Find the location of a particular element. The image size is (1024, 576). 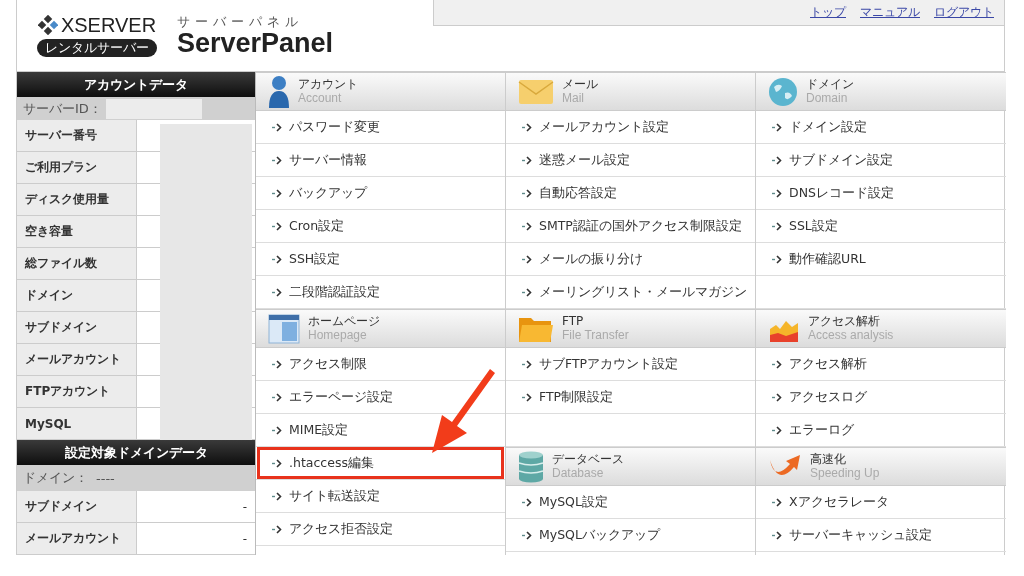

section-subtitle: Homepage is located at coordinates (338, 335).